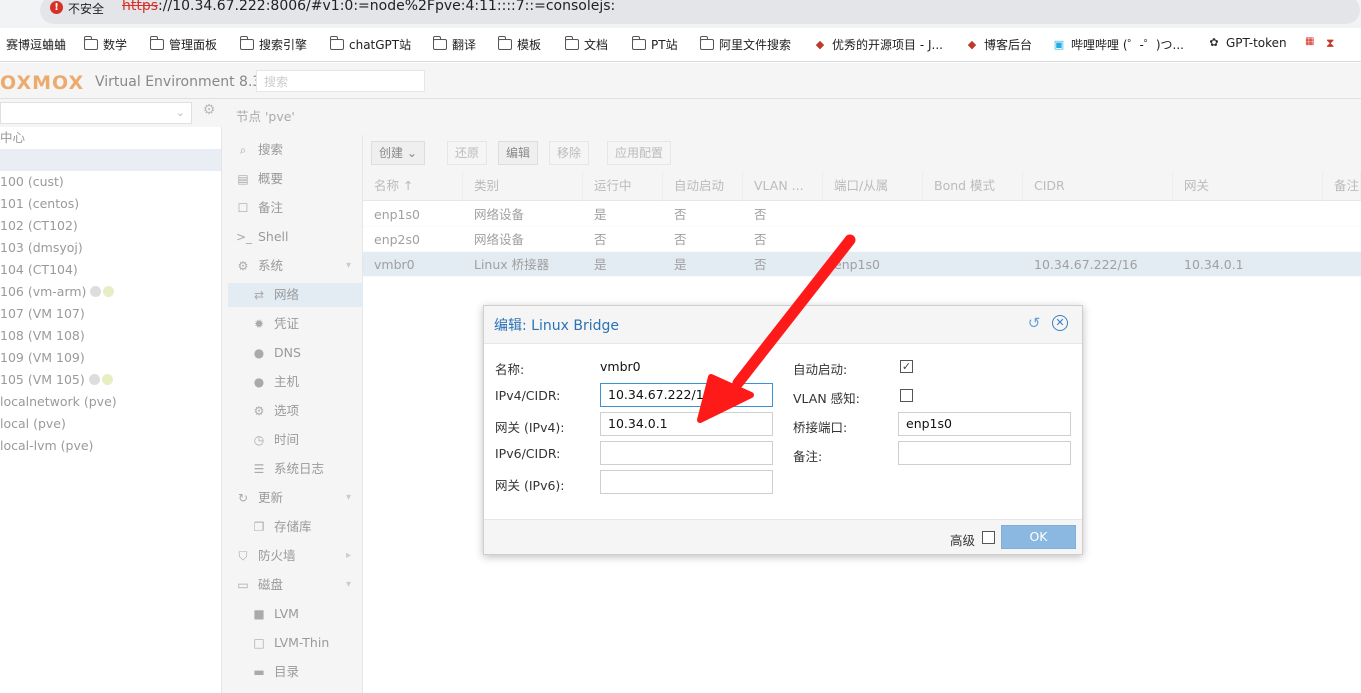 The width and height of the screenshot is (1361, 693). What do you see at coordinates (530, 427) in the screenshot?
I see `gateway-ipv4-label: 网关 (IPv4):` at bounding box center [530, 427].